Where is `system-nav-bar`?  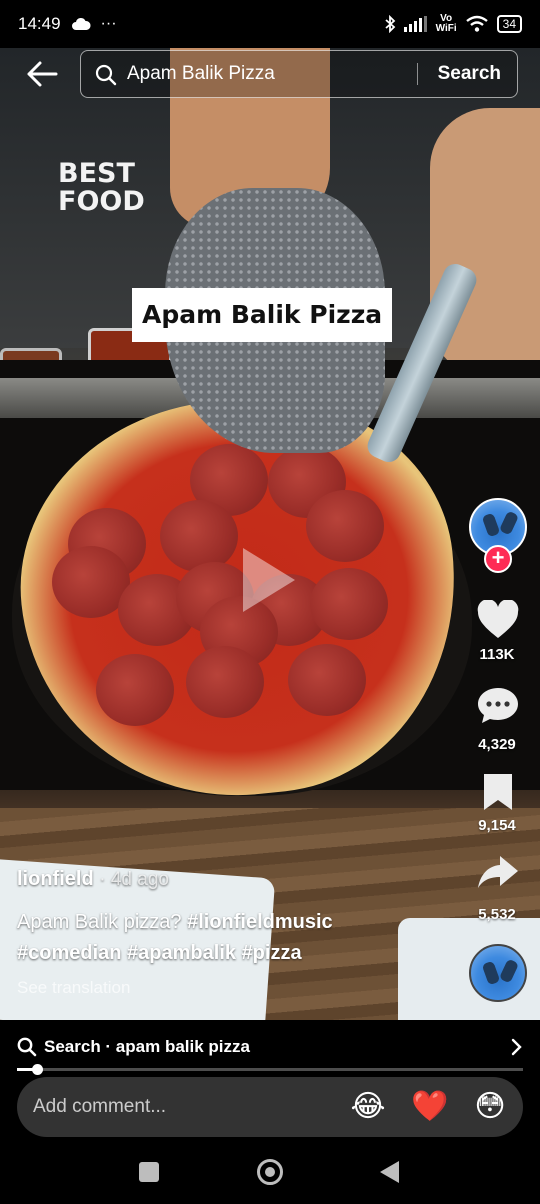
system-nav-bar is located at coordinates (270, 1172).